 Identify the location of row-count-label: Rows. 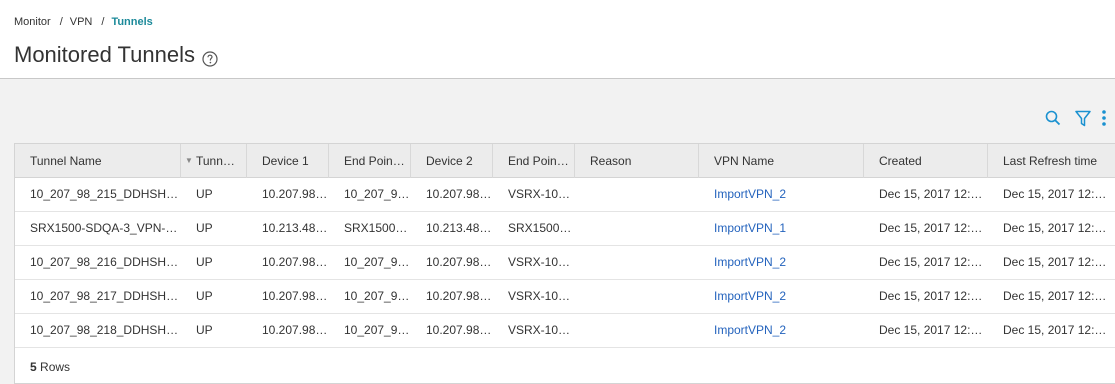
(55, 367).